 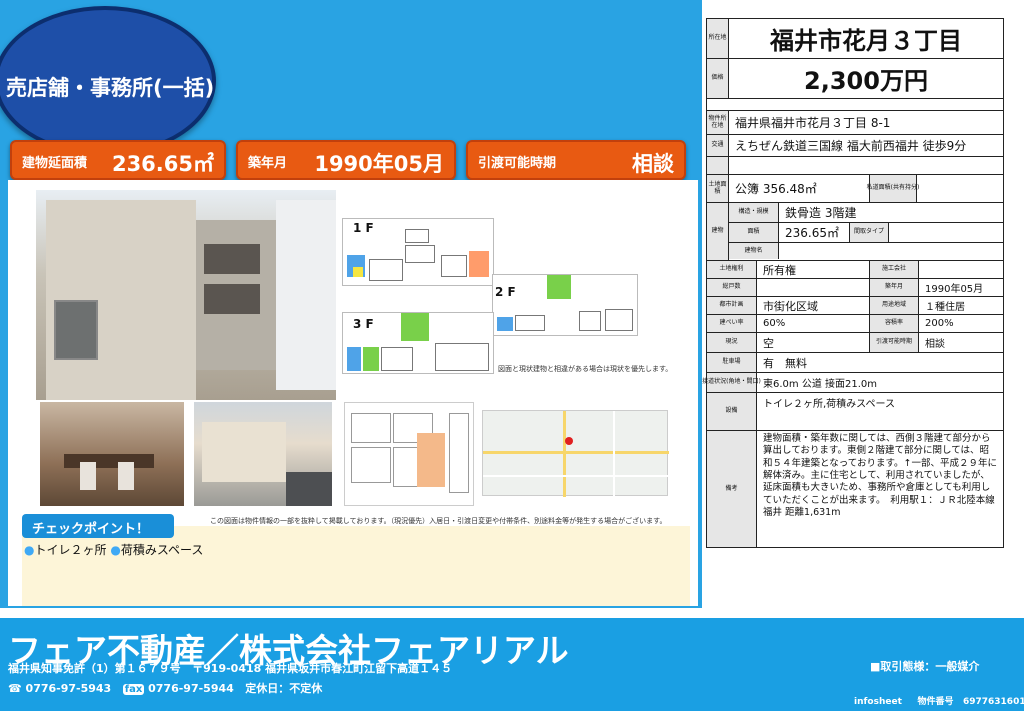 I want to click on badge-handover: 引渡可能時期 相談, so click(x=576, y=160).